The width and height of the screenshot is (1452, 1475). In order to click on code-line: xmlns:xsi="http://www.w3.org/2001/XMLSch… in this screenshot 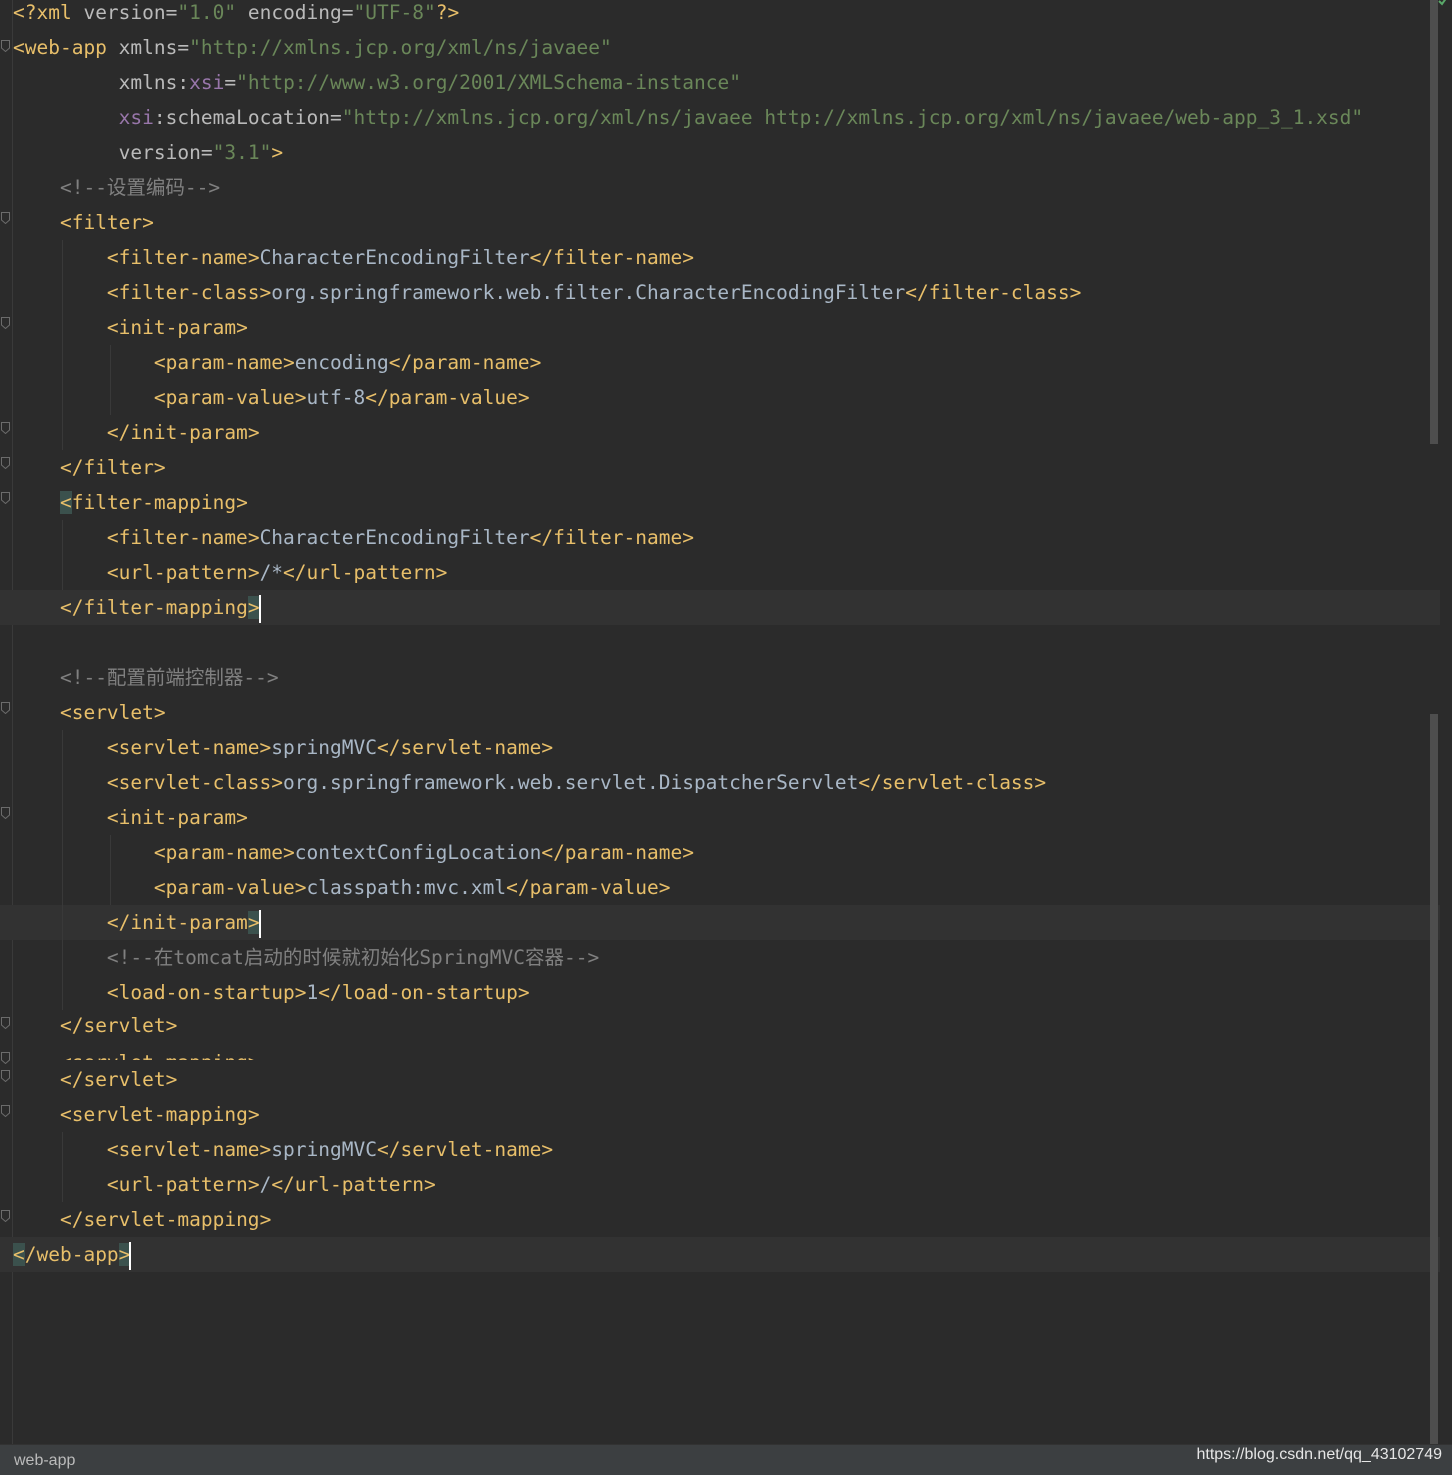, I will do `click(720, 82)`.